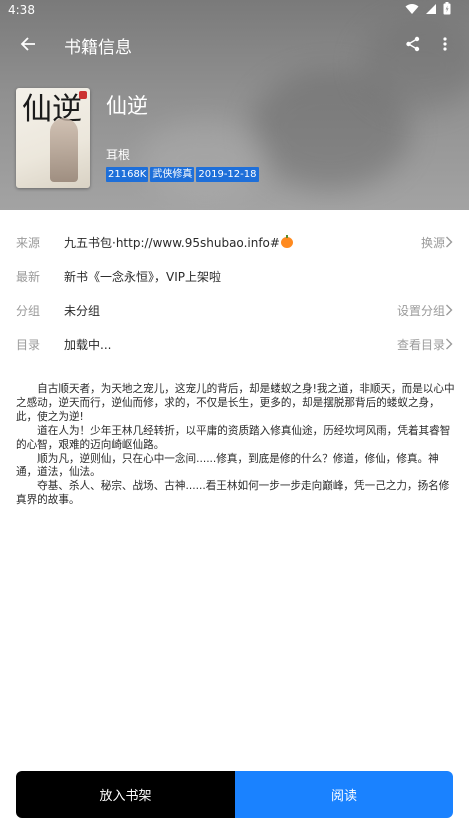  I want to click on info-row-toc: 目录 加载中... 查看目录, so click(234, 344).